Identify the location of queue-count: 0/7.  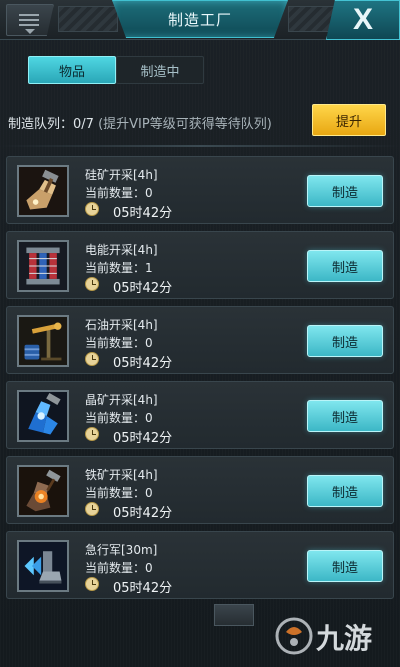
(83, 124).